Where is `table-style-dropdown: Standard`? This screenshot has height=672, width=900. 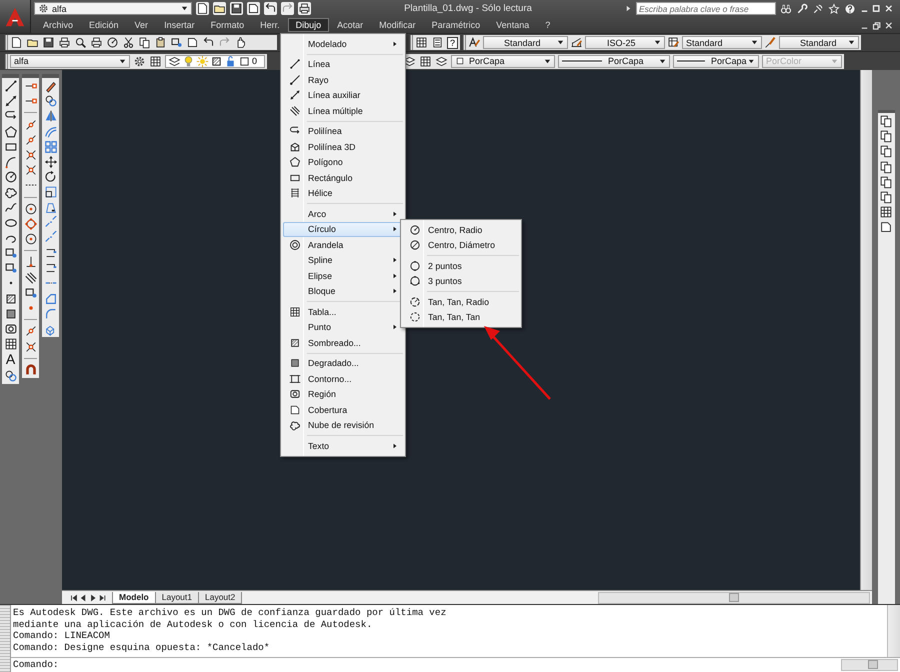 table-style-dropdown: Standard is located at coordinates (722, 42).